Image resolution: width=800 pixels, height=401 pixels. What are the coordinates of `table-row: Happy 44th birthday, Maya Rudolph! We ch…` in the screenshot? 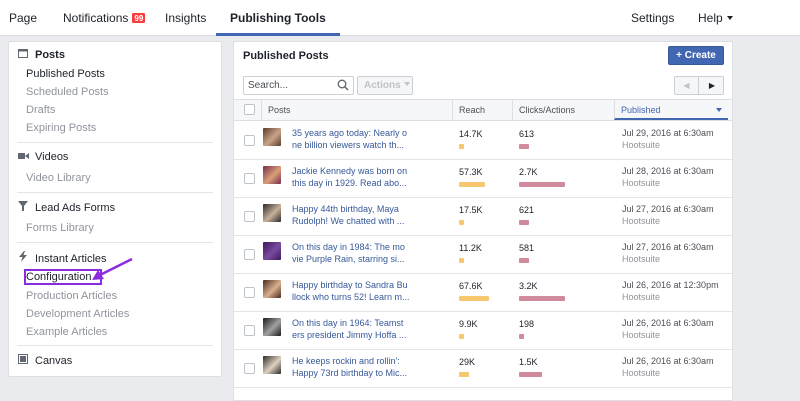 It's located at (483, 217).